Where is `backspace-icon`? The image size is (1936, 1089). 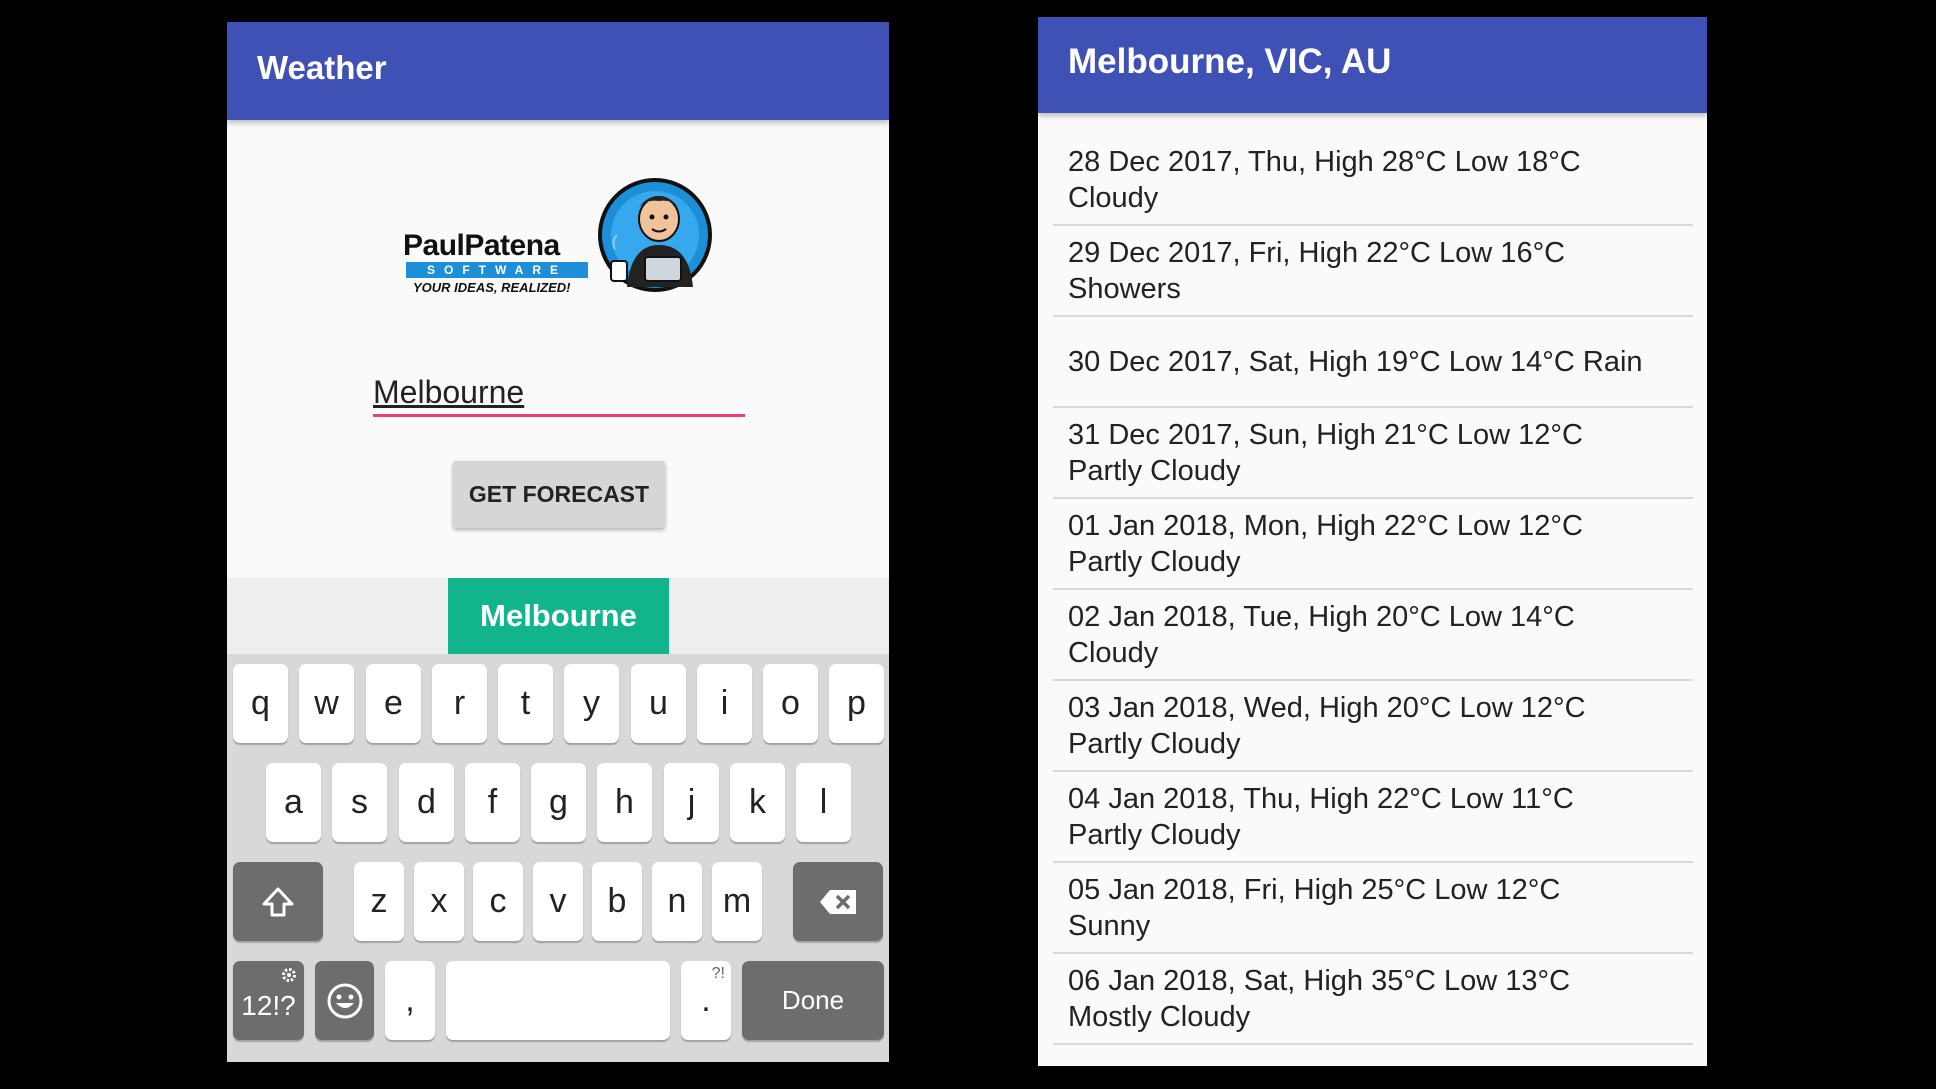
backspace-icon is located at coordinates (838, 901).